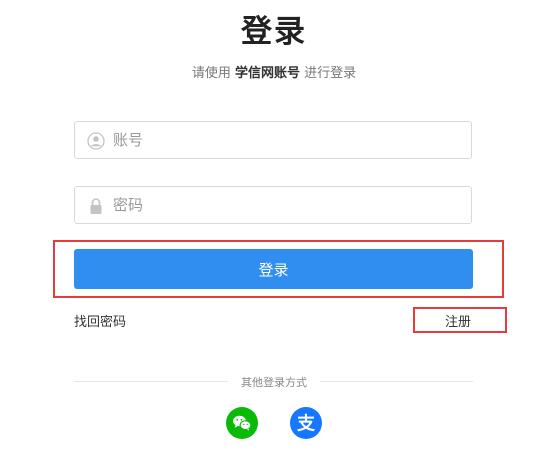 Image resolution: width=548 pixels, height=453 pixels. I want to click on forgot-password-link: 找回密码, so click(100, 320).